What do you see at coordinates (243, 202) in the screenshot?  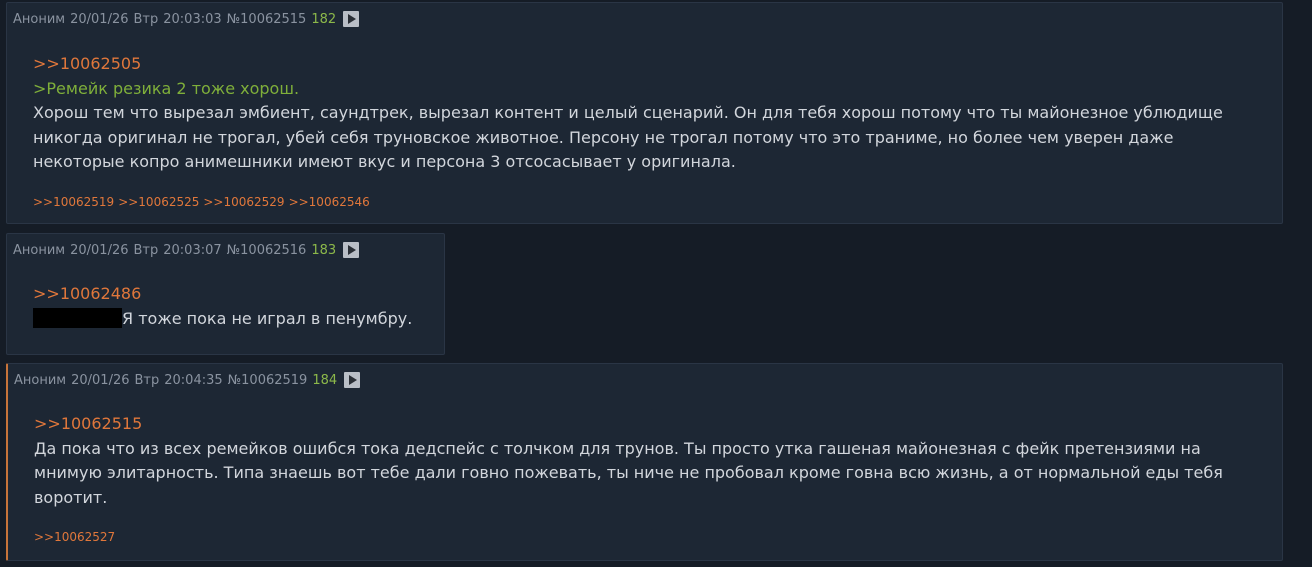 I see `reply-backlink: >>10062529` at bounding box center [243, 202].